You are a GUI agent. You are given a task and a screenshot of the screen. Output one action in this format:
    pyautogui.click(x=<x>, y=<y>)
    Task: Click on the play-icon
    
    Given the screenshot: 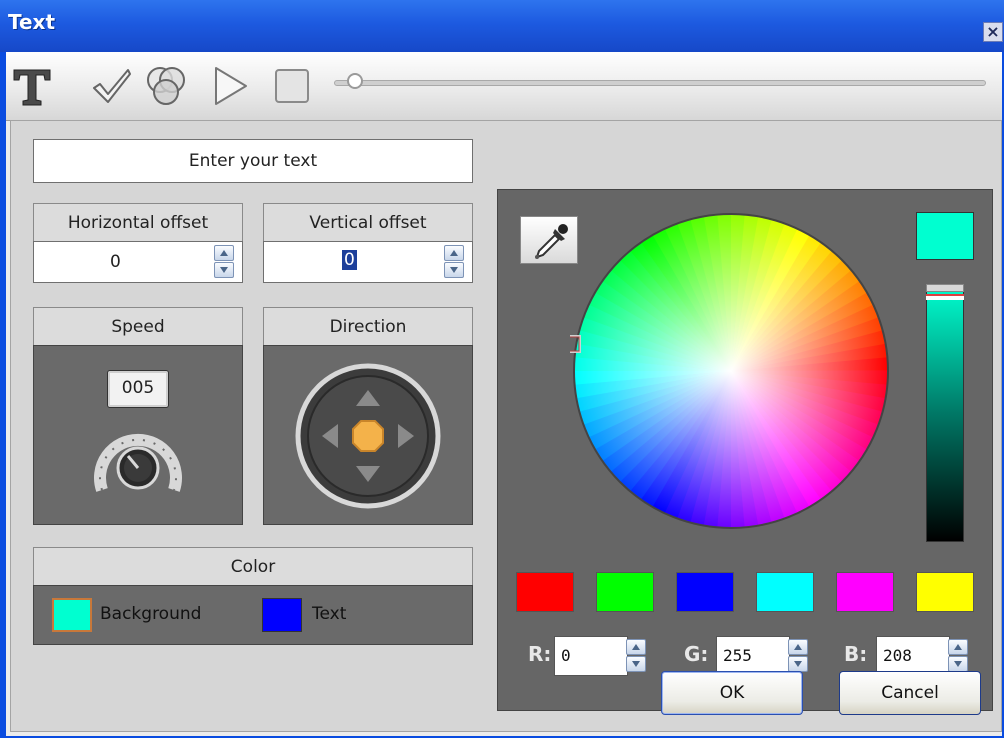 What is the action you would take?
    pyautogui.click(x=230, y=86)
    